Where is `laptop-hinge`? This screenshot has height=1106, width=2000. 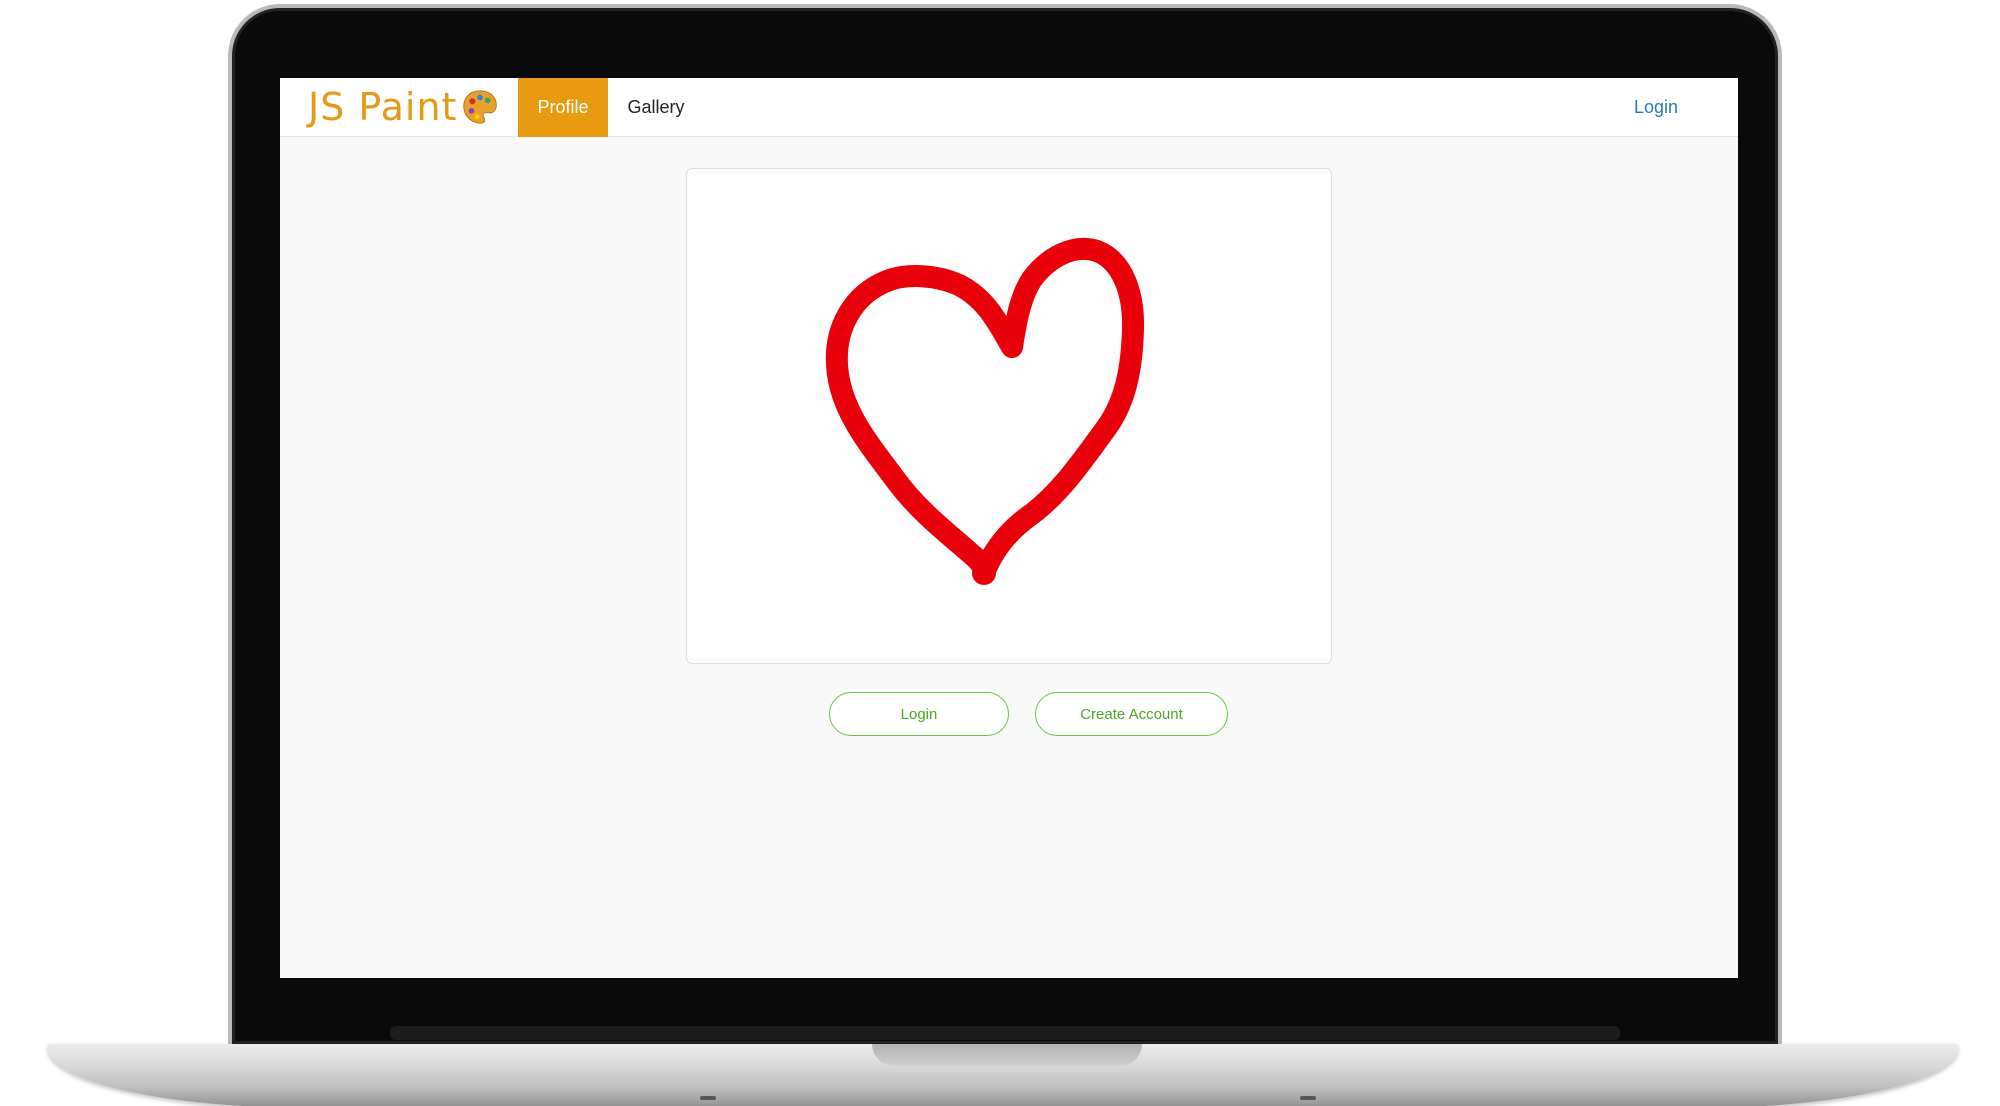 laptop-hinge is located at coordinates (1005, 1033).